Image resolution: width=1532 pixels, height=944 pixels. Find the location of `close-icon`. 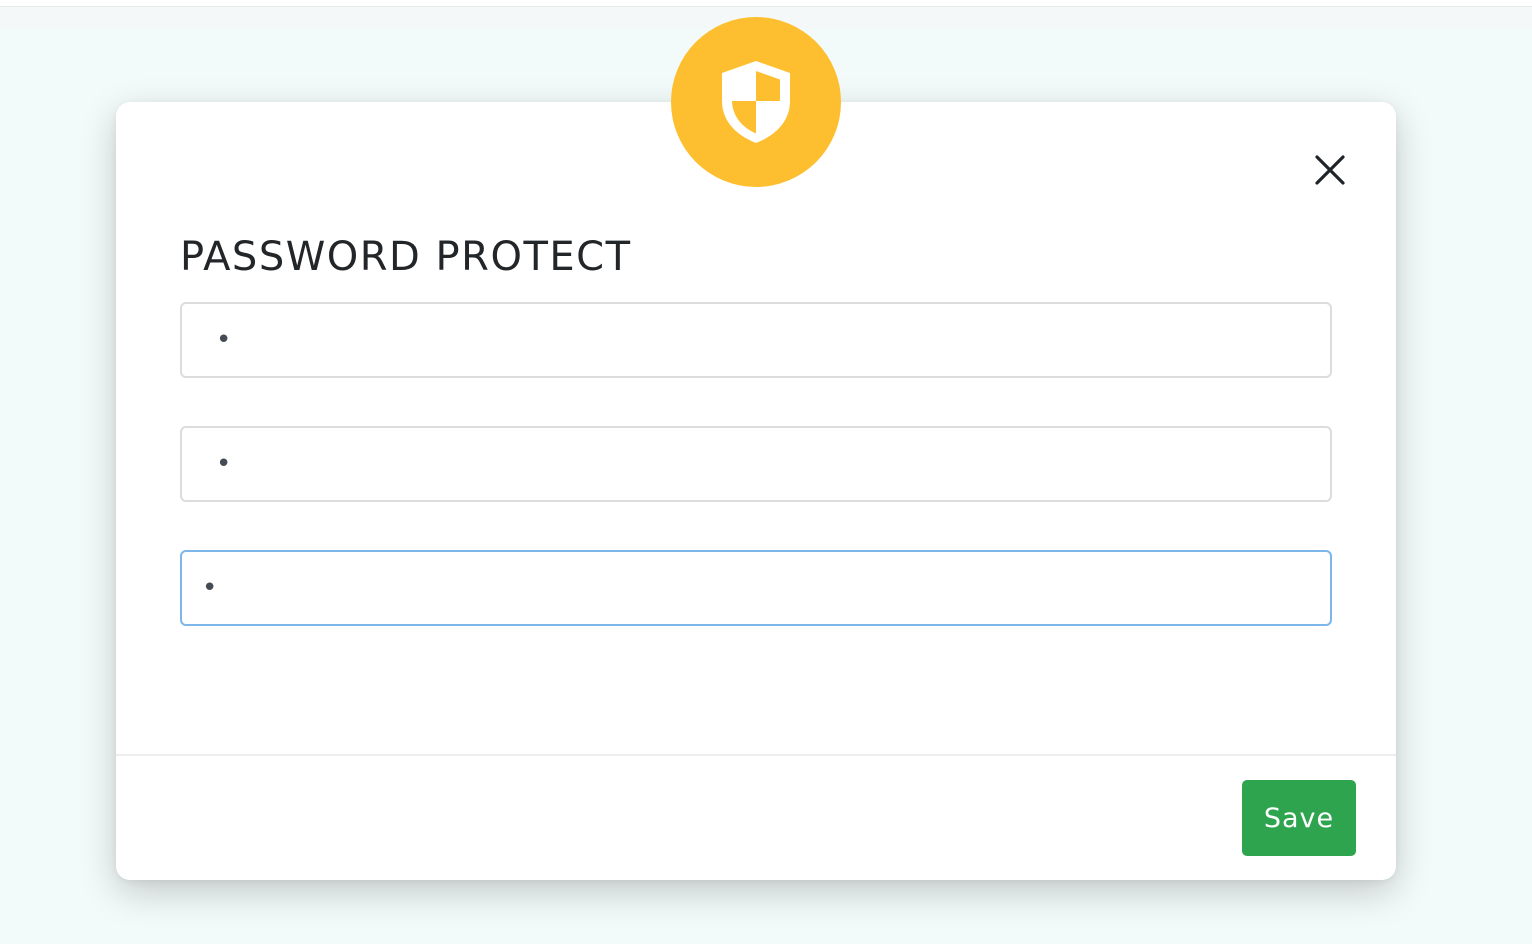

close-icon is located at coordinates (1330, 170).